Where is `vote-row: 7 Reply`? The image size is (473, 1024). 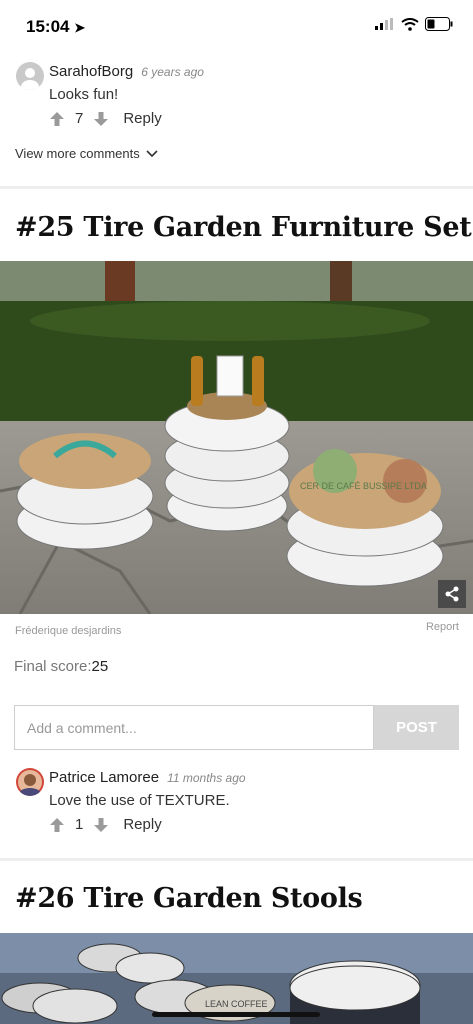 vote-row: 7 Reply is located at coordinates (105, 118).